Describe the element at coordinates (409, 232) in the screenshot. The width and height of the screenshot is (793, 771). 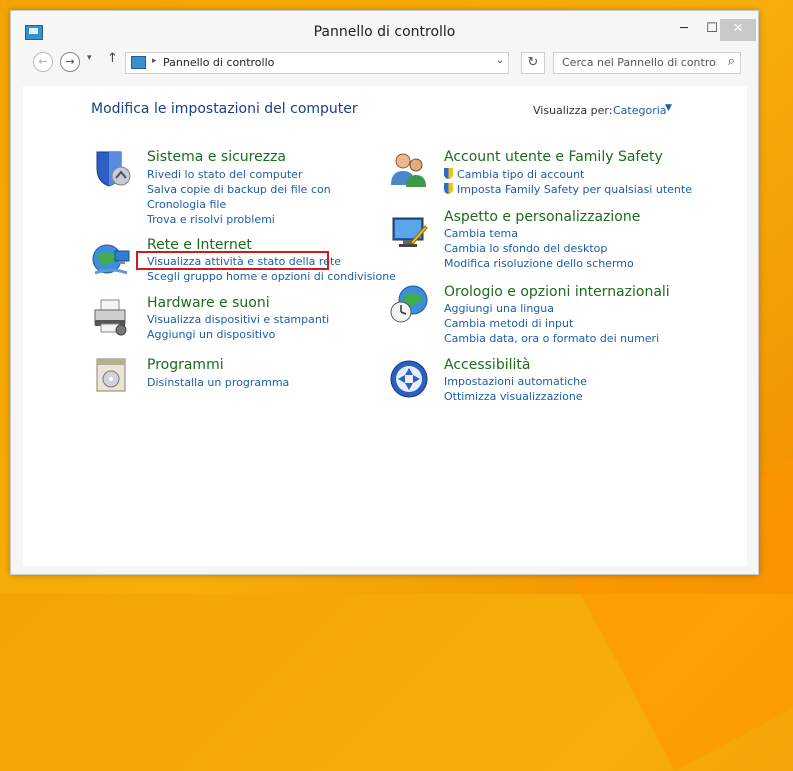
I see `appearance-icon` at that location.